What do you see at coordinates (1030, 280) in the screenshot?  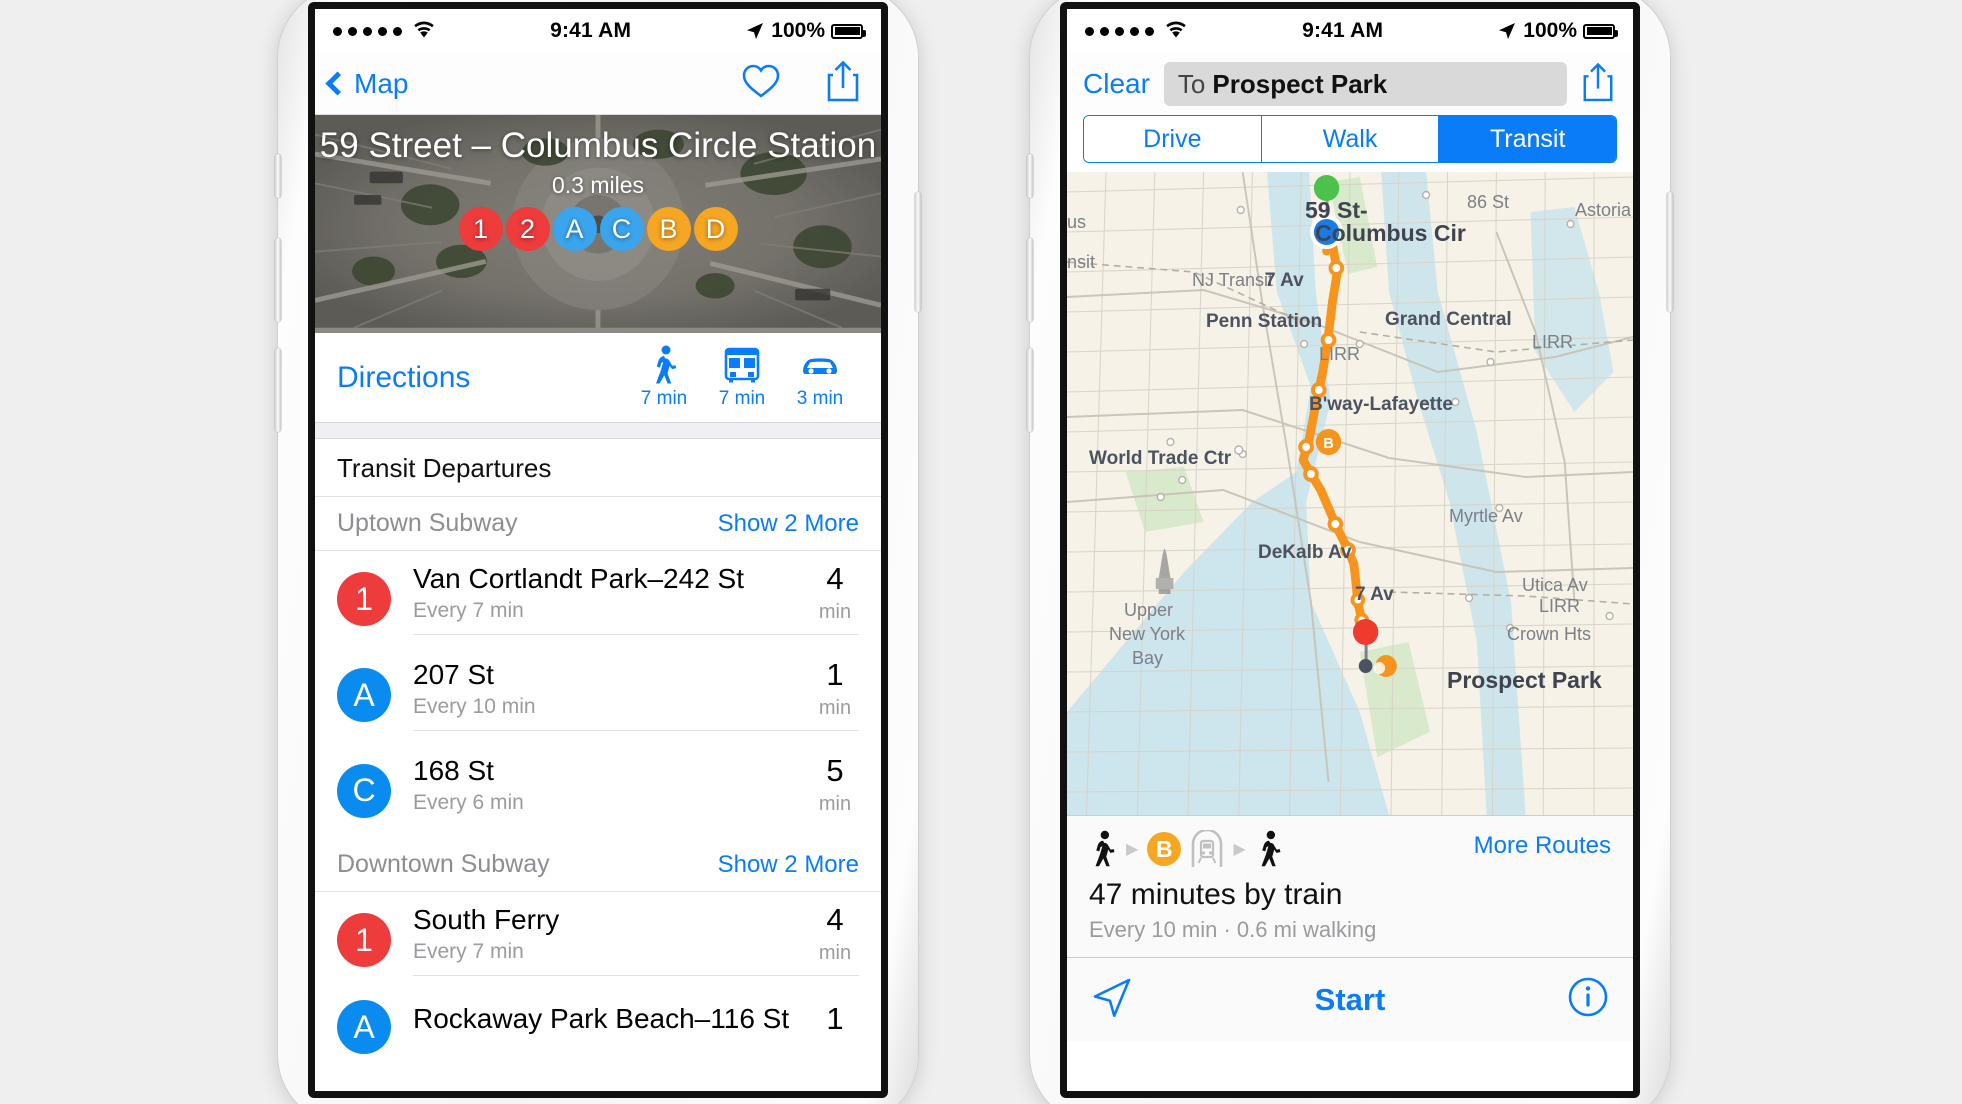 I see `volume-up-button-right` at bounding box center [1030, 280].